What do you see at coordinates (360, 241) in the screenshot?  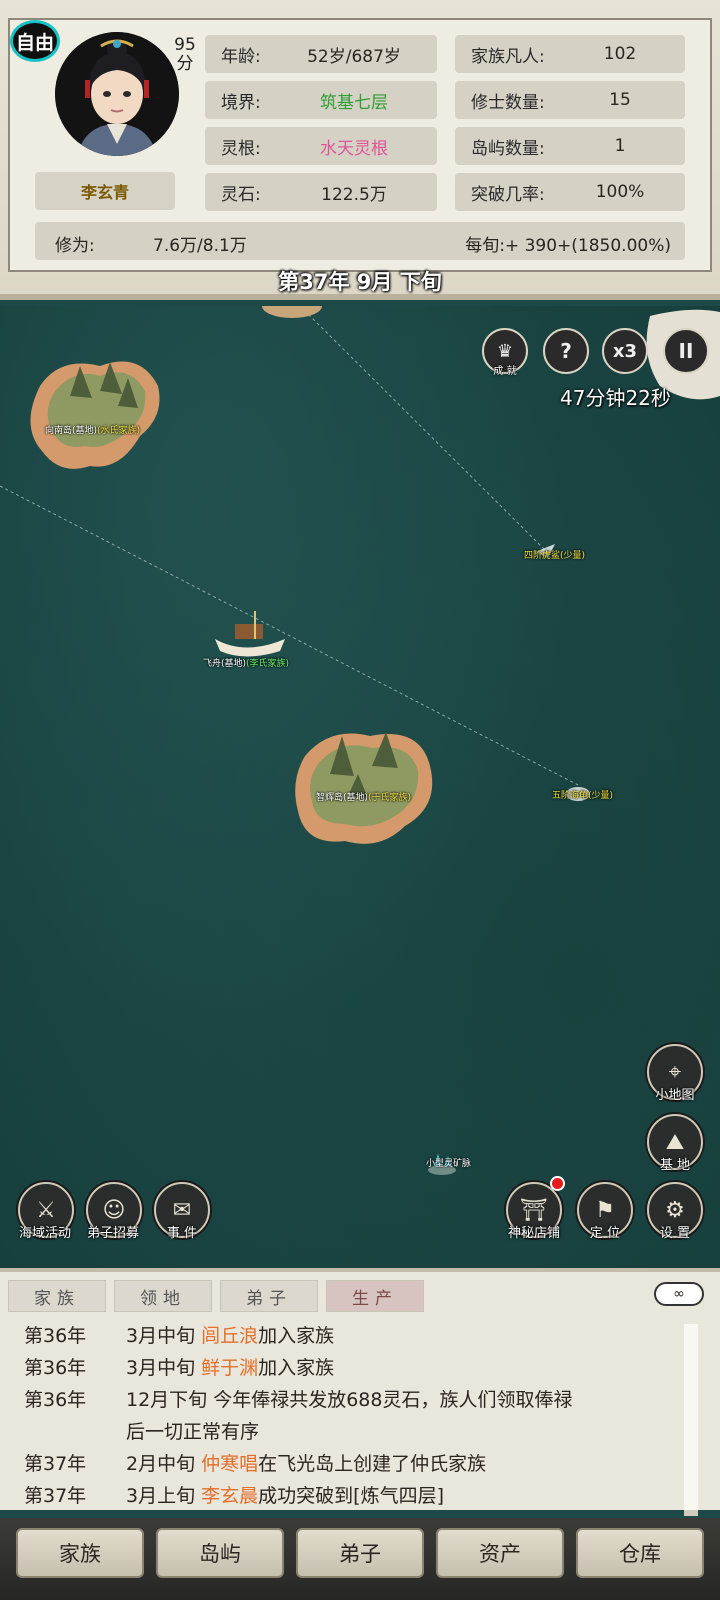 I see `cultivation-bar: 修为: 7.6万/8.1万 每旬:+ 390+(1850.00%)` at bounding box center [360, 241].